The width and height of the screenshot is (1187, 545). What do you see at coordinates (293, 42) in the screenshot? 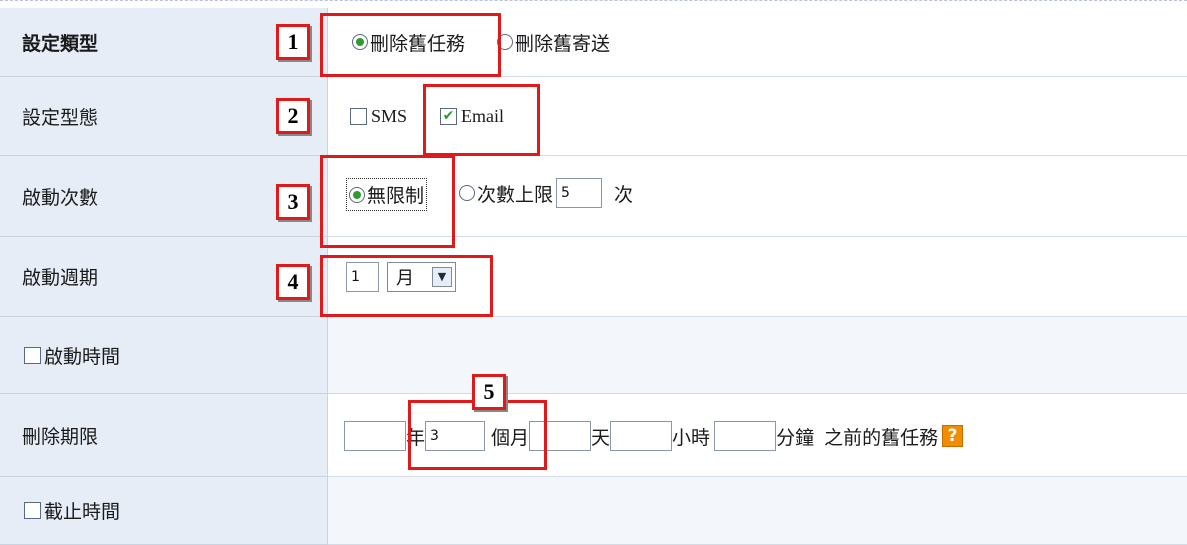
I see `step-marker-1: 1` at bounding box center [293, 42].